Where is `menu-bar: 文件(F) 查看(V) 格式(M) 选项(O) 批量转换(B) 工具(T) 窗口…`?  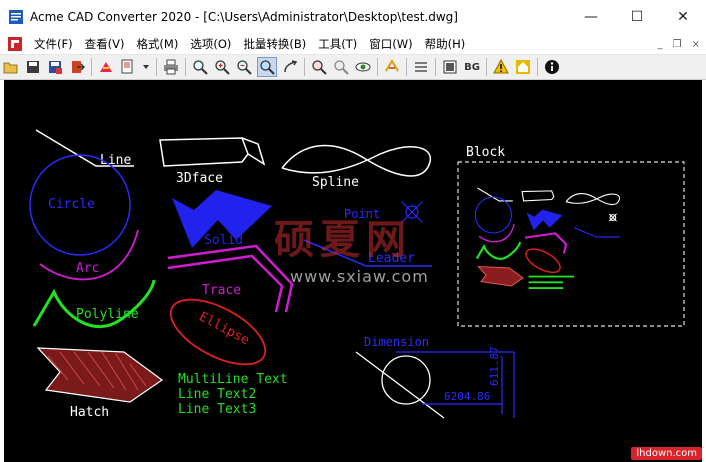 menu-bar: 文件(F) 查看(V) 格式(M) 选项(O) 批量转换(B) 工具(T) 窗口… is located at coordinates (353, 44).